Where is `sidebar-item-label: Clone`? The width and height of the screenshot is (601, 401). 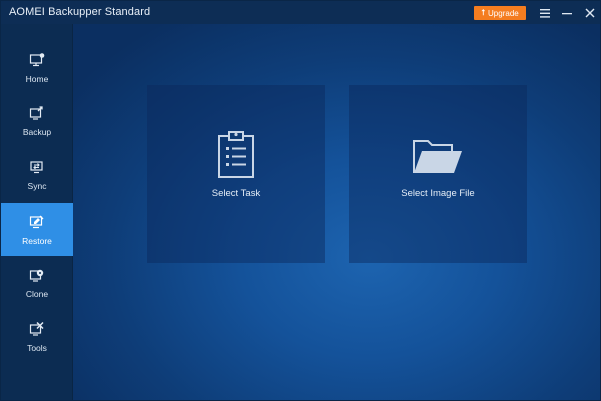
sidebar-item-label: Clone is located at coordinates (37, 293).